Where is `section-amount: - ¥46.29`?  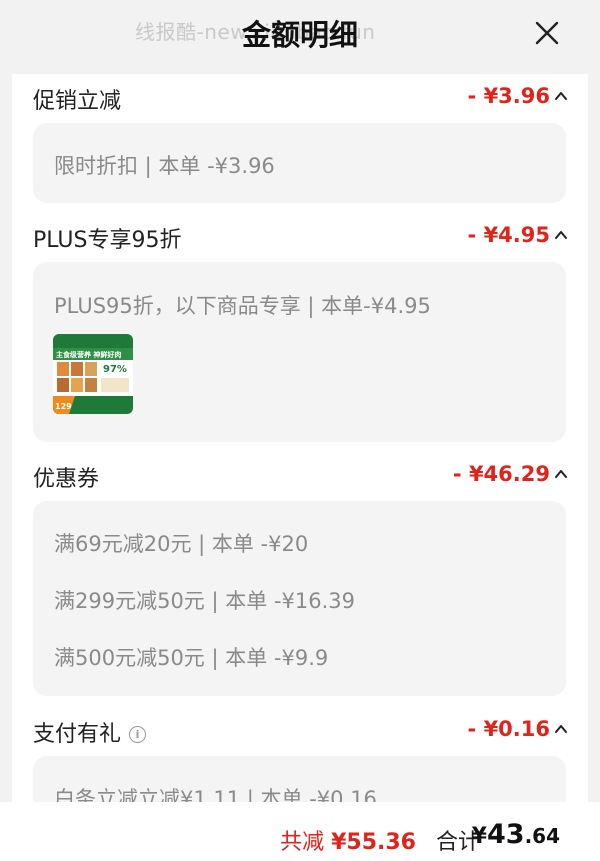
section-amount: - ¥46.29 is located at coordinates (501, 474).